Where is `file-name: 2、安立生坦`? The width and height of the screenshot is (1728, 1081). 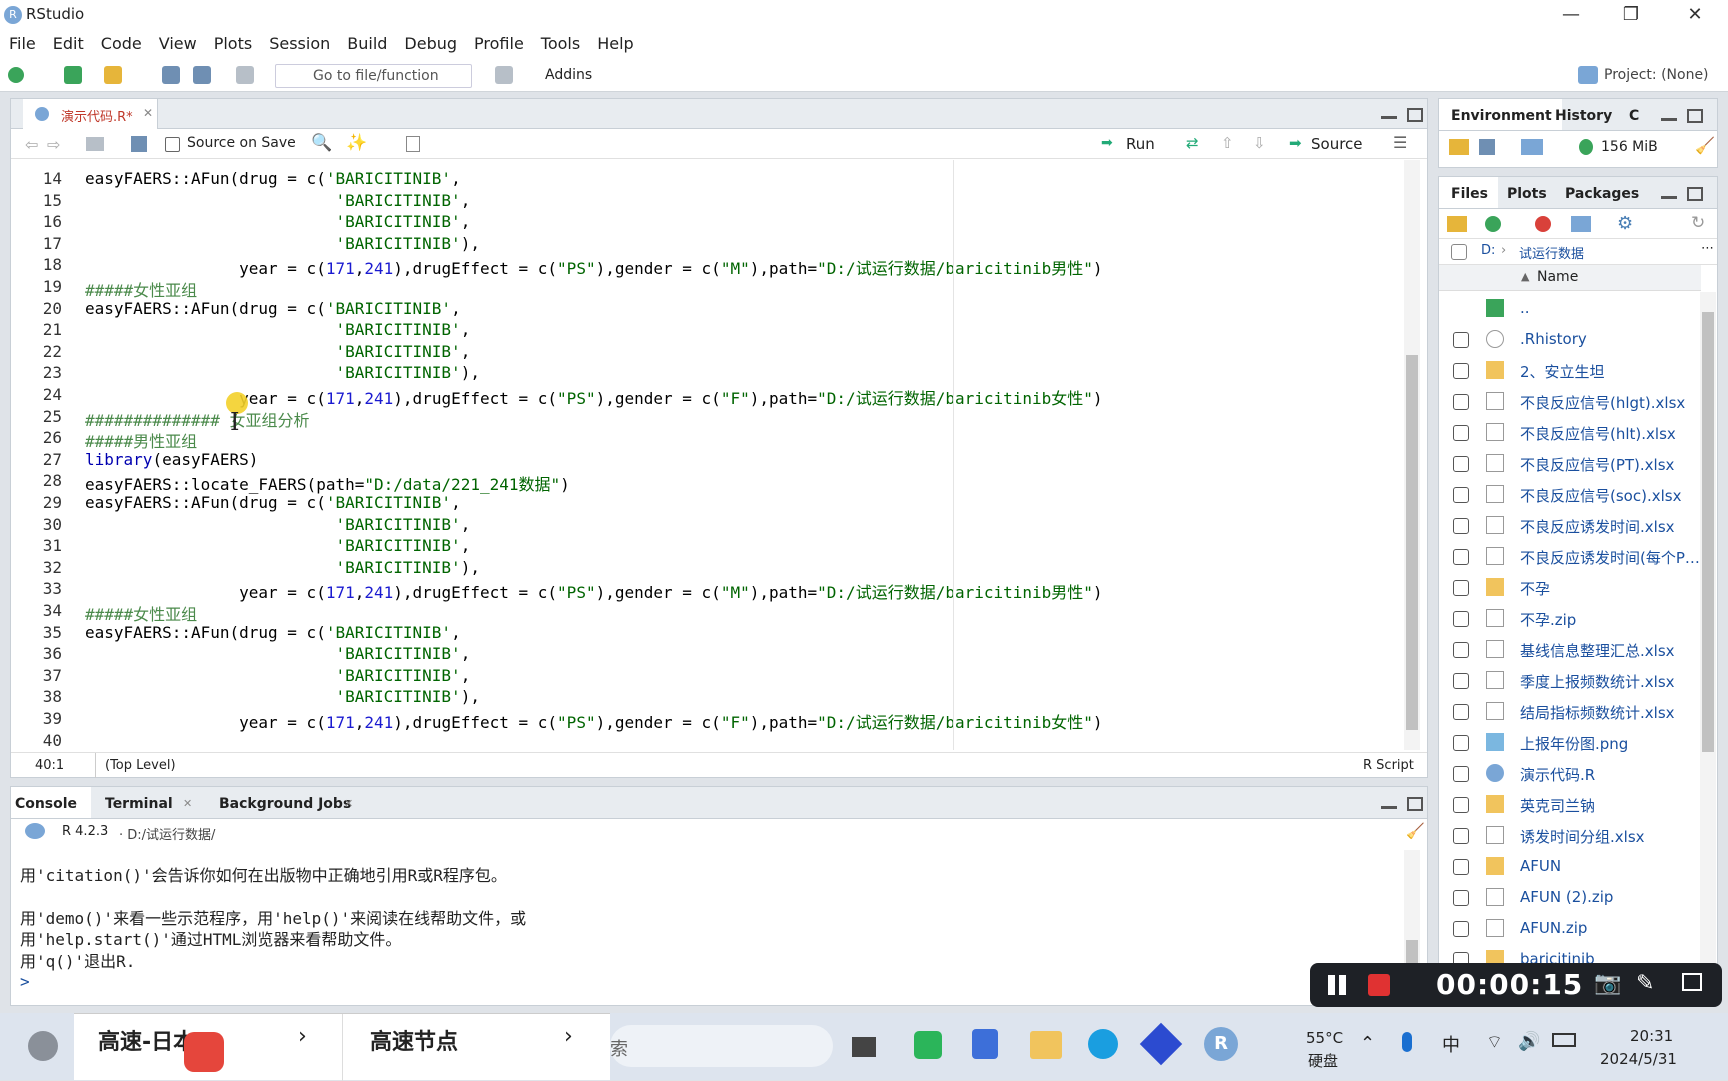
file-name: 2、安立生坦 is located at coordinates (1562, 371).